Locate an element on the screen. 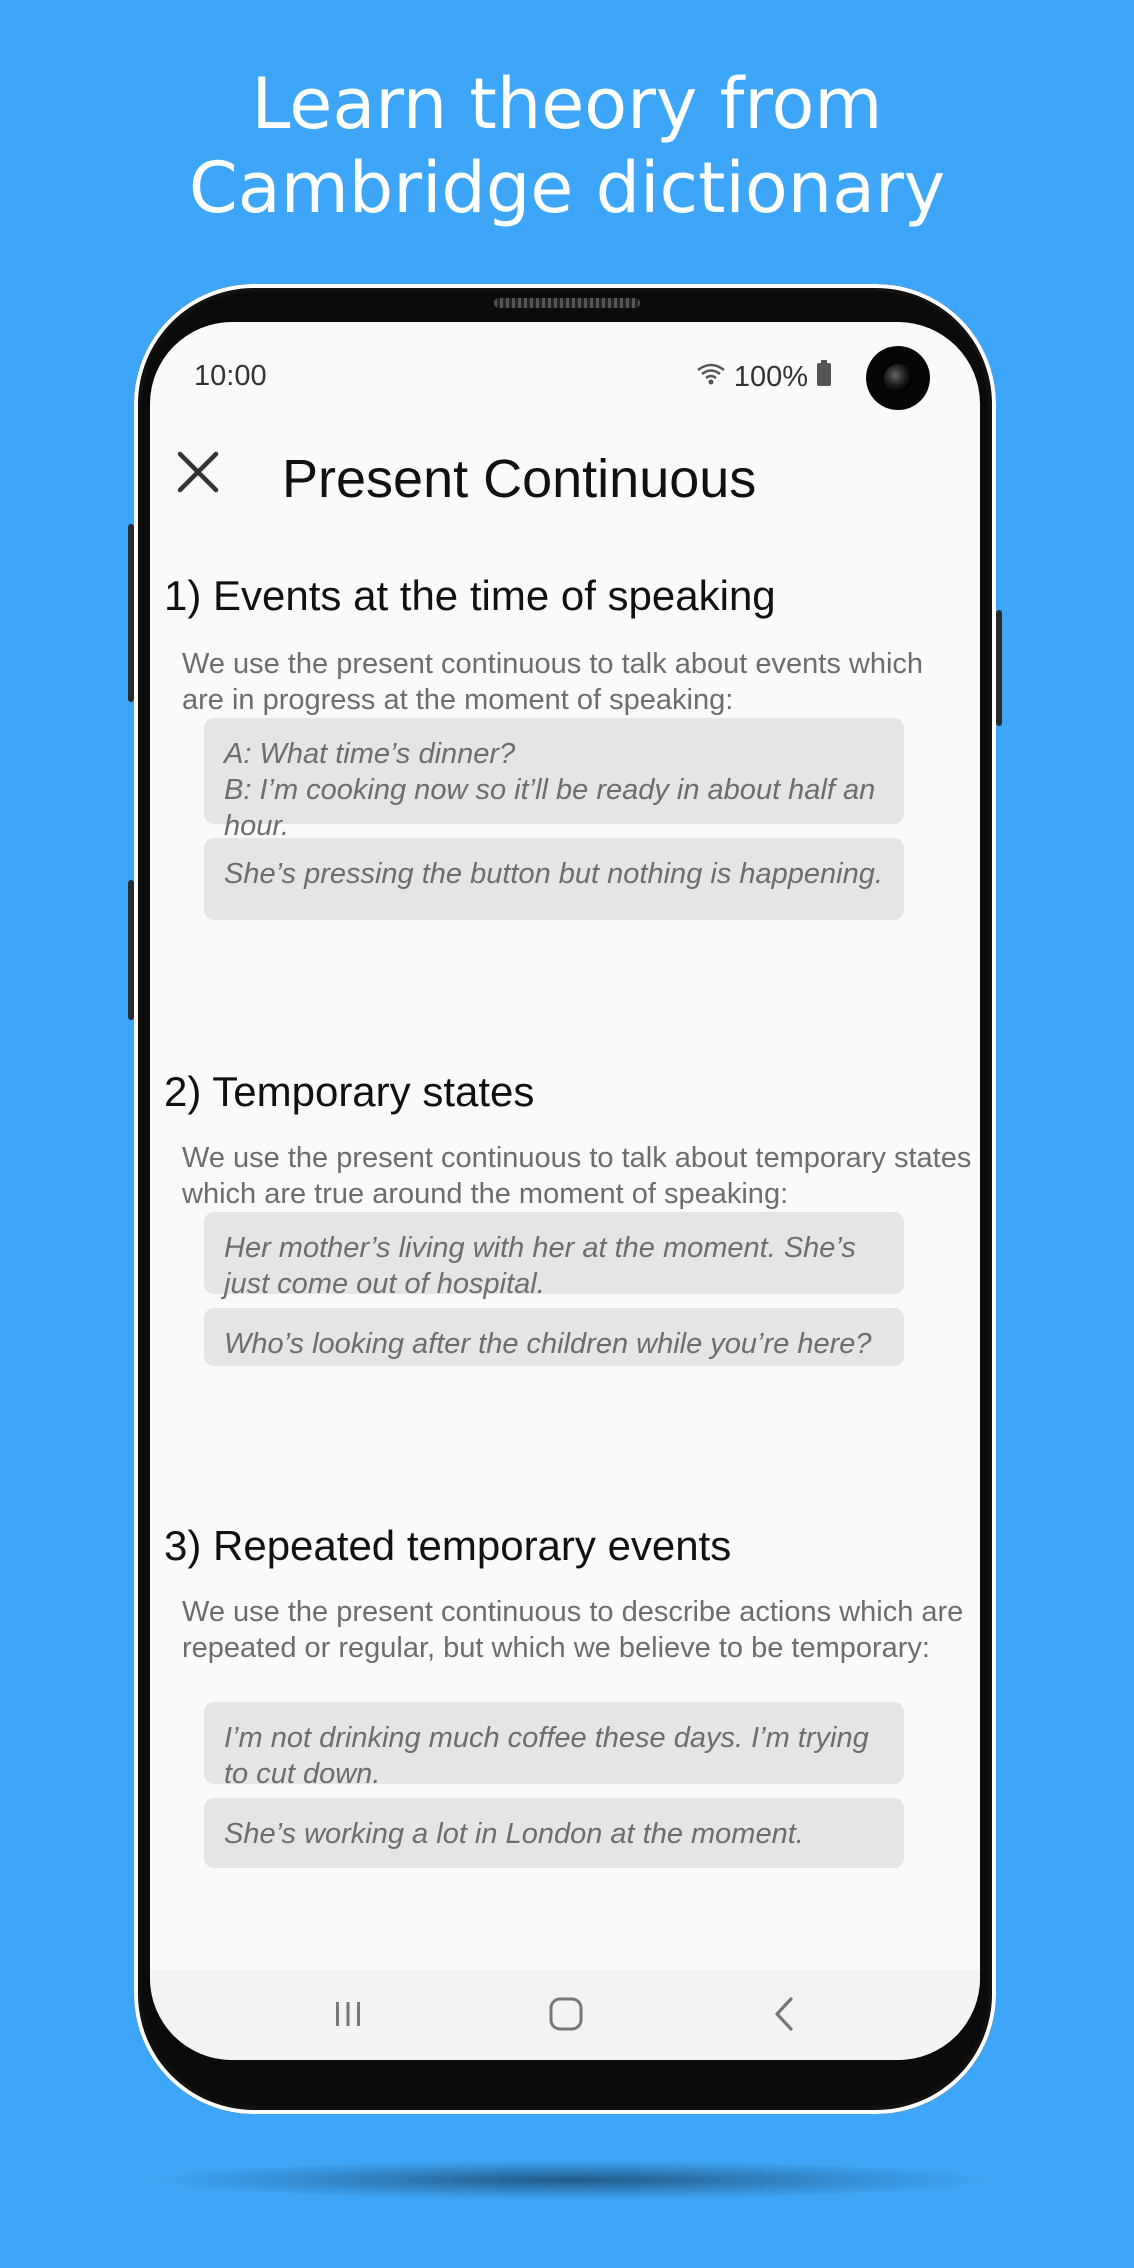 The width and height of the screenshot is (1134, 2268). status-time: 10:00 is located at coordinates (230, 376).